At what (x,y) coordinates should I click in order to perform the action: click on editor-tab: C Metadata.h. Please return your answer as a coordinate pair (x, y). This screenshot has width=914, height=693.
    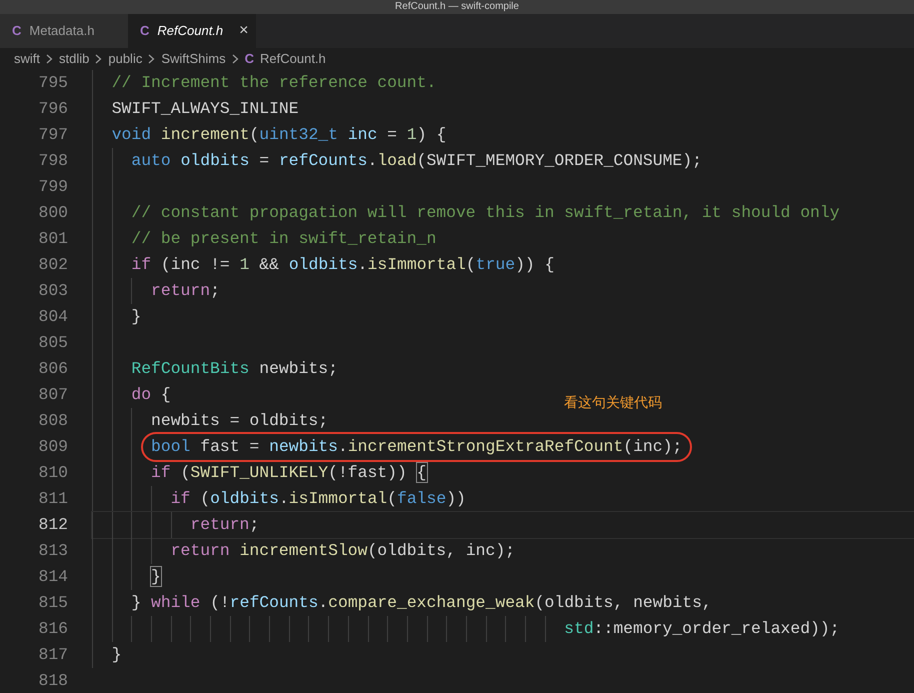
    Looking at the image, I should click on (64, 31).